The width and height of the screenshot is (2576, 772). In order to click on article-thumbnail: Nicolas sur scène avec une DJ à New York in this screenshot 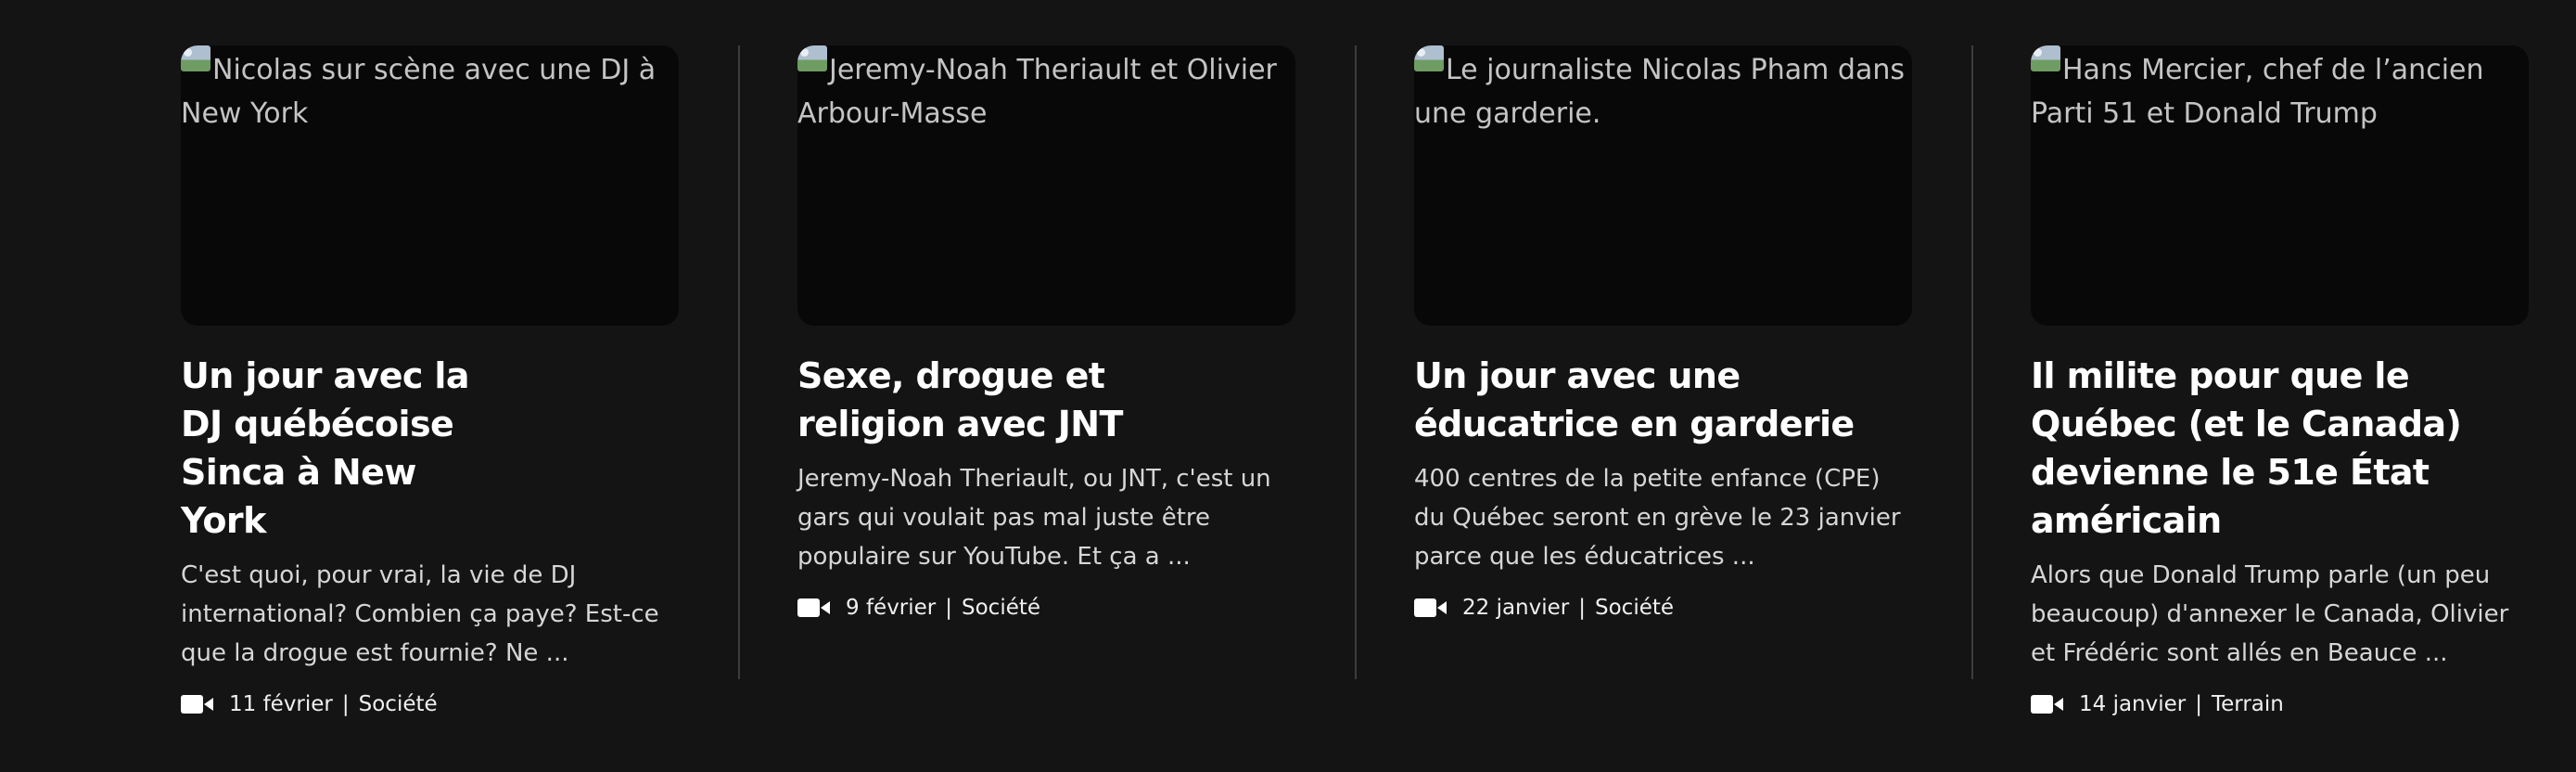, I will do `click(430, 185)`.